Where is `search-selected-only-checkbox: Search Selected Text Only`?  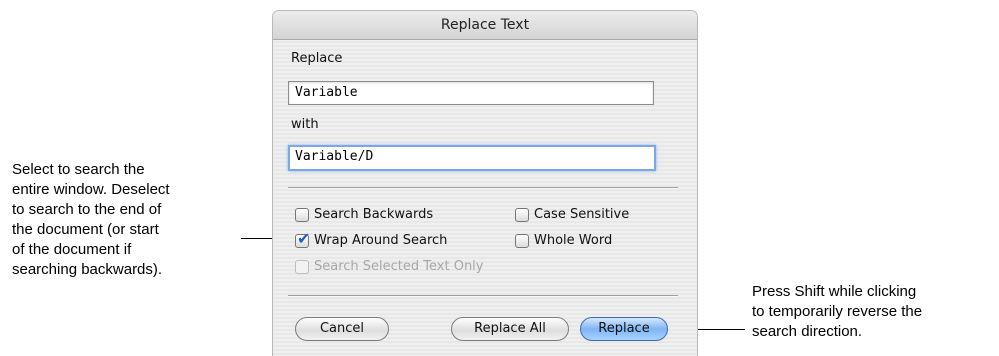 search-selected-only-checkbox: Search Selected Text Only is located at coordinates (389, 266).